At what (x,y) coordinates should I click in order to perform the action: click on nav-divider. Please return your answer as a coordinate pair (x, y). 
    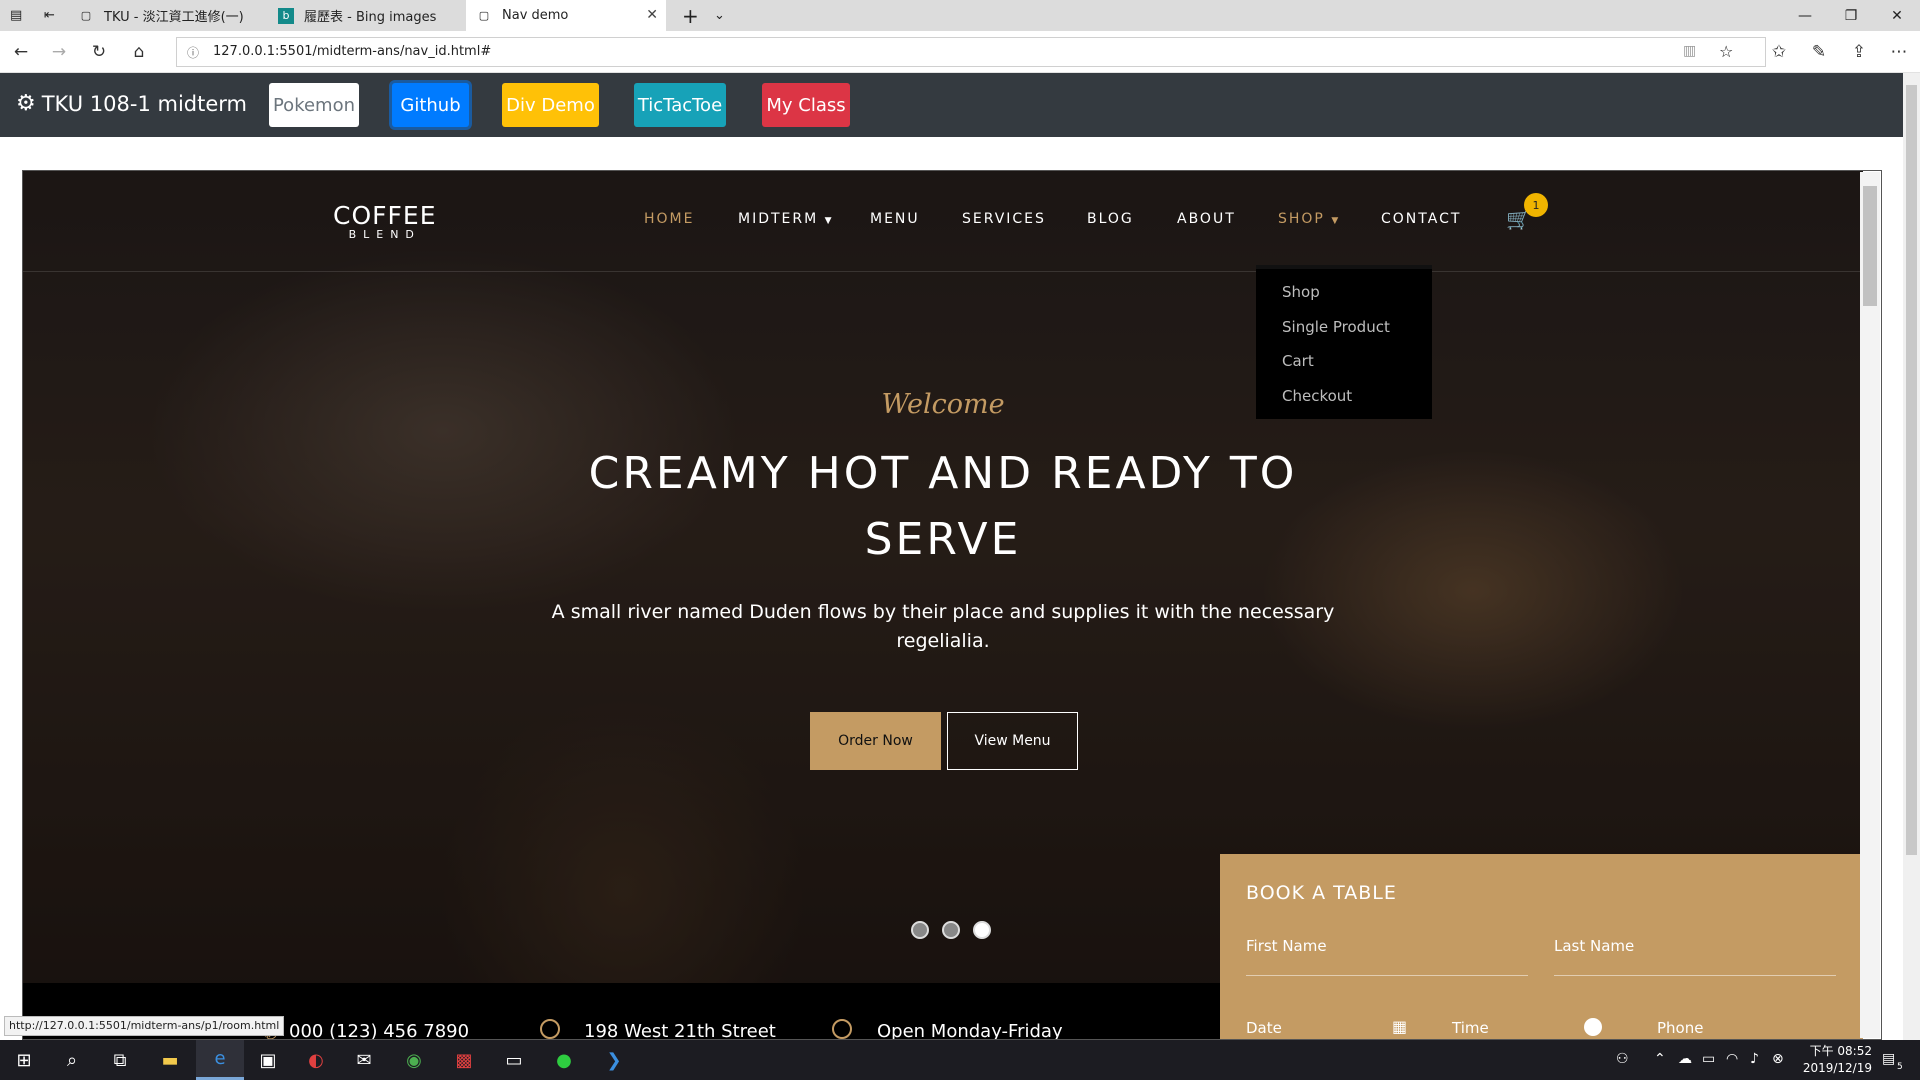
    Looking at the image, I should click on (943, 271).